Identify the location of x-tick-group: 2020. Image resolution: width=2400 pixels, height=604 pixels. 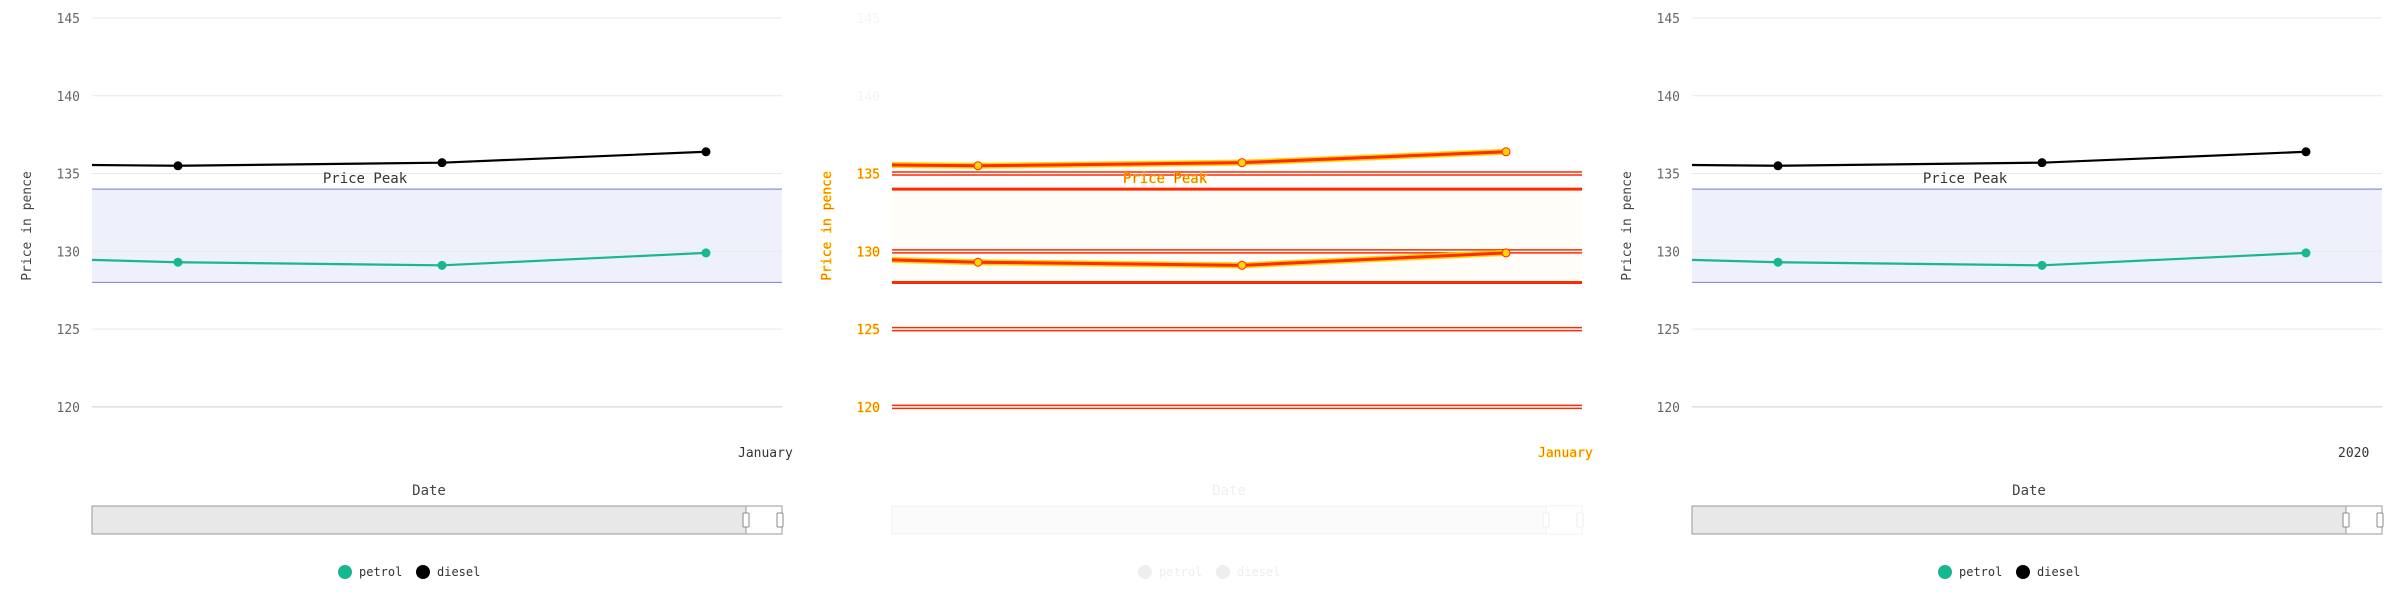
(2353, 453).